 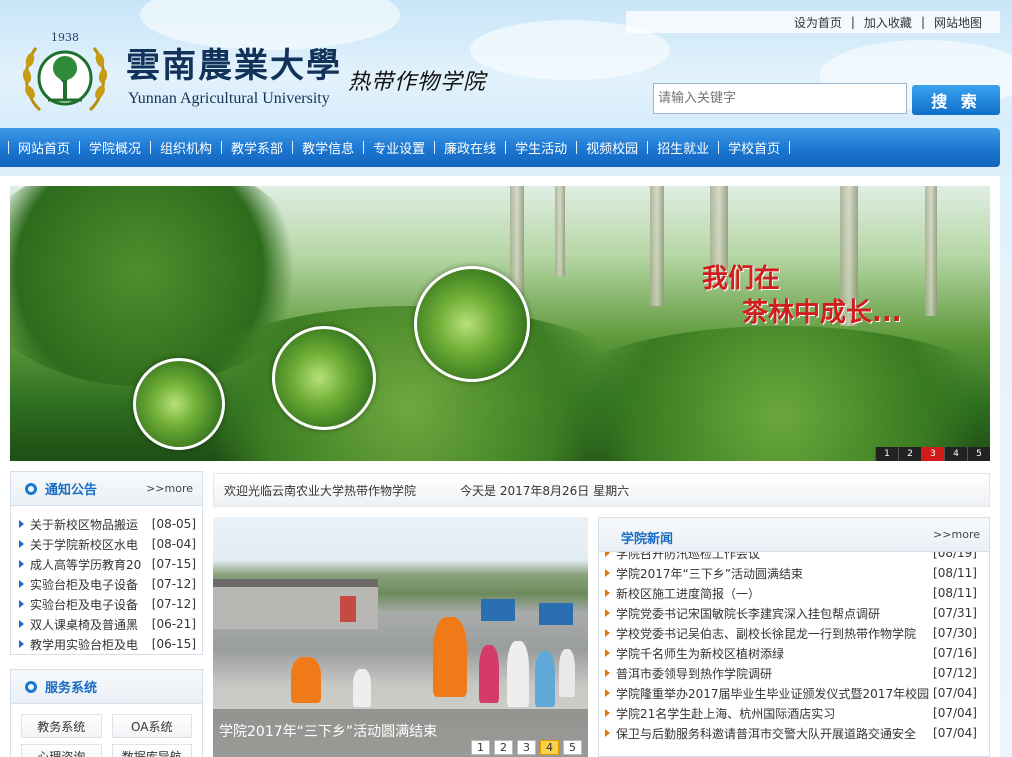 I want to click on search-button: 搜 索, so click(x=956, y=100).